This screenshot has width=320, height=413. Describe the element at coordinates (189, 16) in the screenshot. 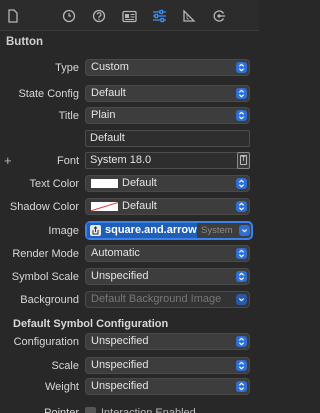

I see `size-inspector-icon` at that location.